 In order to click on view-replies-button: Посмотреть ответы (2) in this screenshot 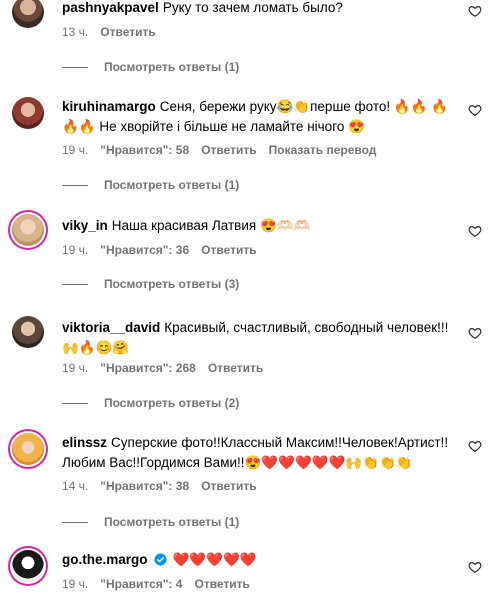, I will do `click(150, 403)`.